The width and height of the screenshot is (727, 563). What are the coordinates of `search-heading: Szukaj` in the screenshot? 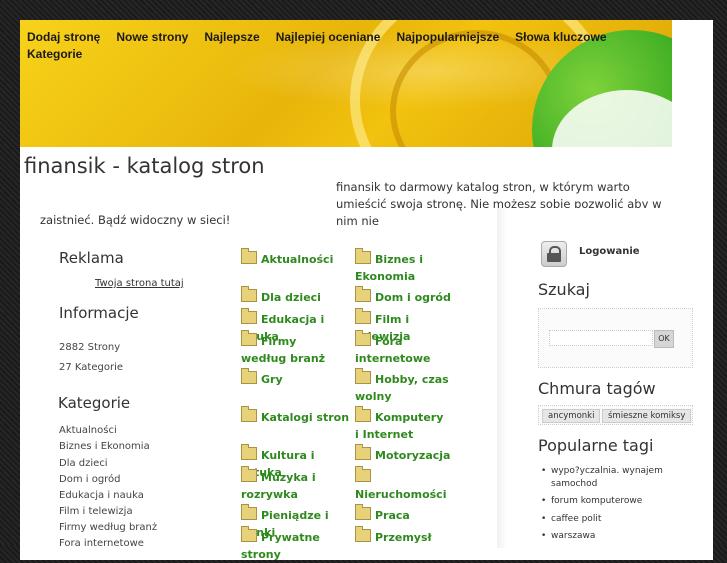 It's located at (564, 289).